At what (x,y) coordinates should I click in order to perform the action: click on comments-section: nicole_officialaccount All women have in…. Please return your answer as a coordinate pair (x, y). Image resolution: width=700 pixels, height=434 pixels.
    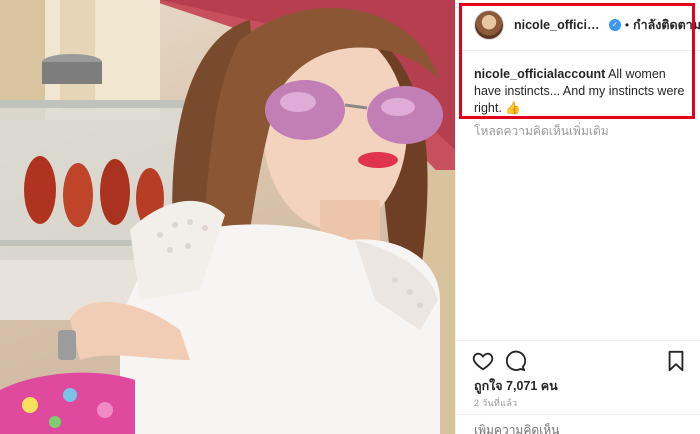
    Looking at the image, I should click on (584, 103).